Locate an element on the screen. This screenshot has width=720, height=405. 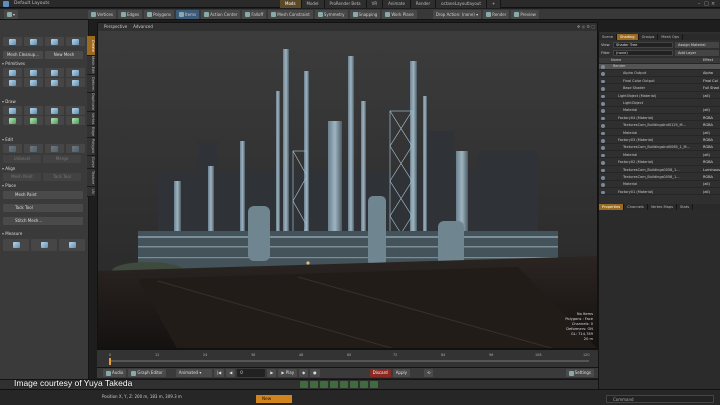
view-select: Shader Tree is located at coordinates (643, 45).